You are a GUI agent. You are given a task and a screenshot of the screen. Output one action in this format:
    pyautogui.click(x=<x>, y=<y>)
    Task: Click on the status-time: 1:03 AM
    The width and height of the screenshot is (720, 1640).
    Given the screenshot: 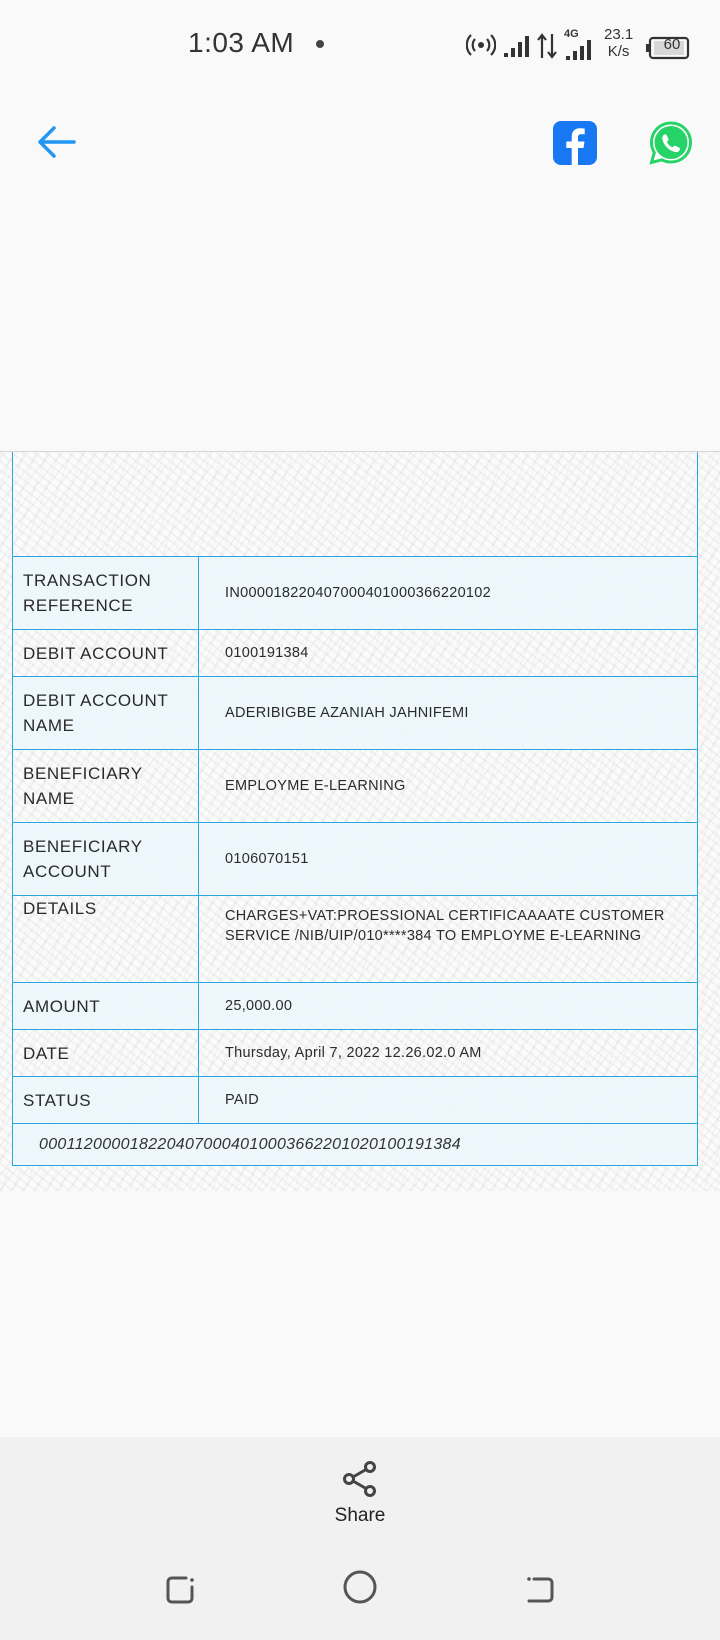 What is the action you would take?
    pyautogui.click(x=241, y=42)
    